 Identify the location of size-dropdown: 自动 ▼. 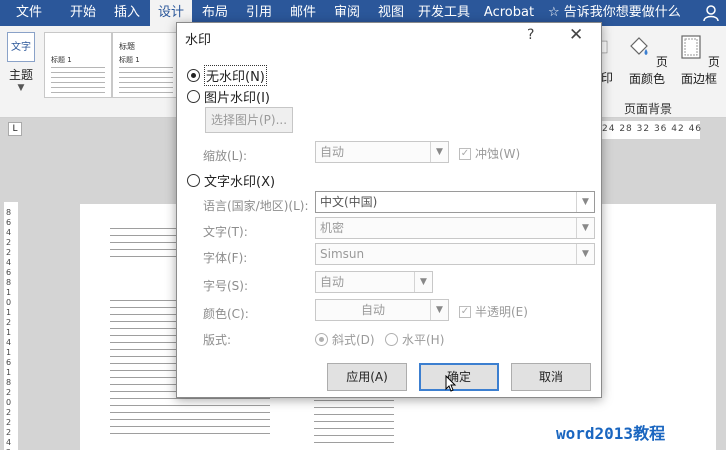
(374, 282).